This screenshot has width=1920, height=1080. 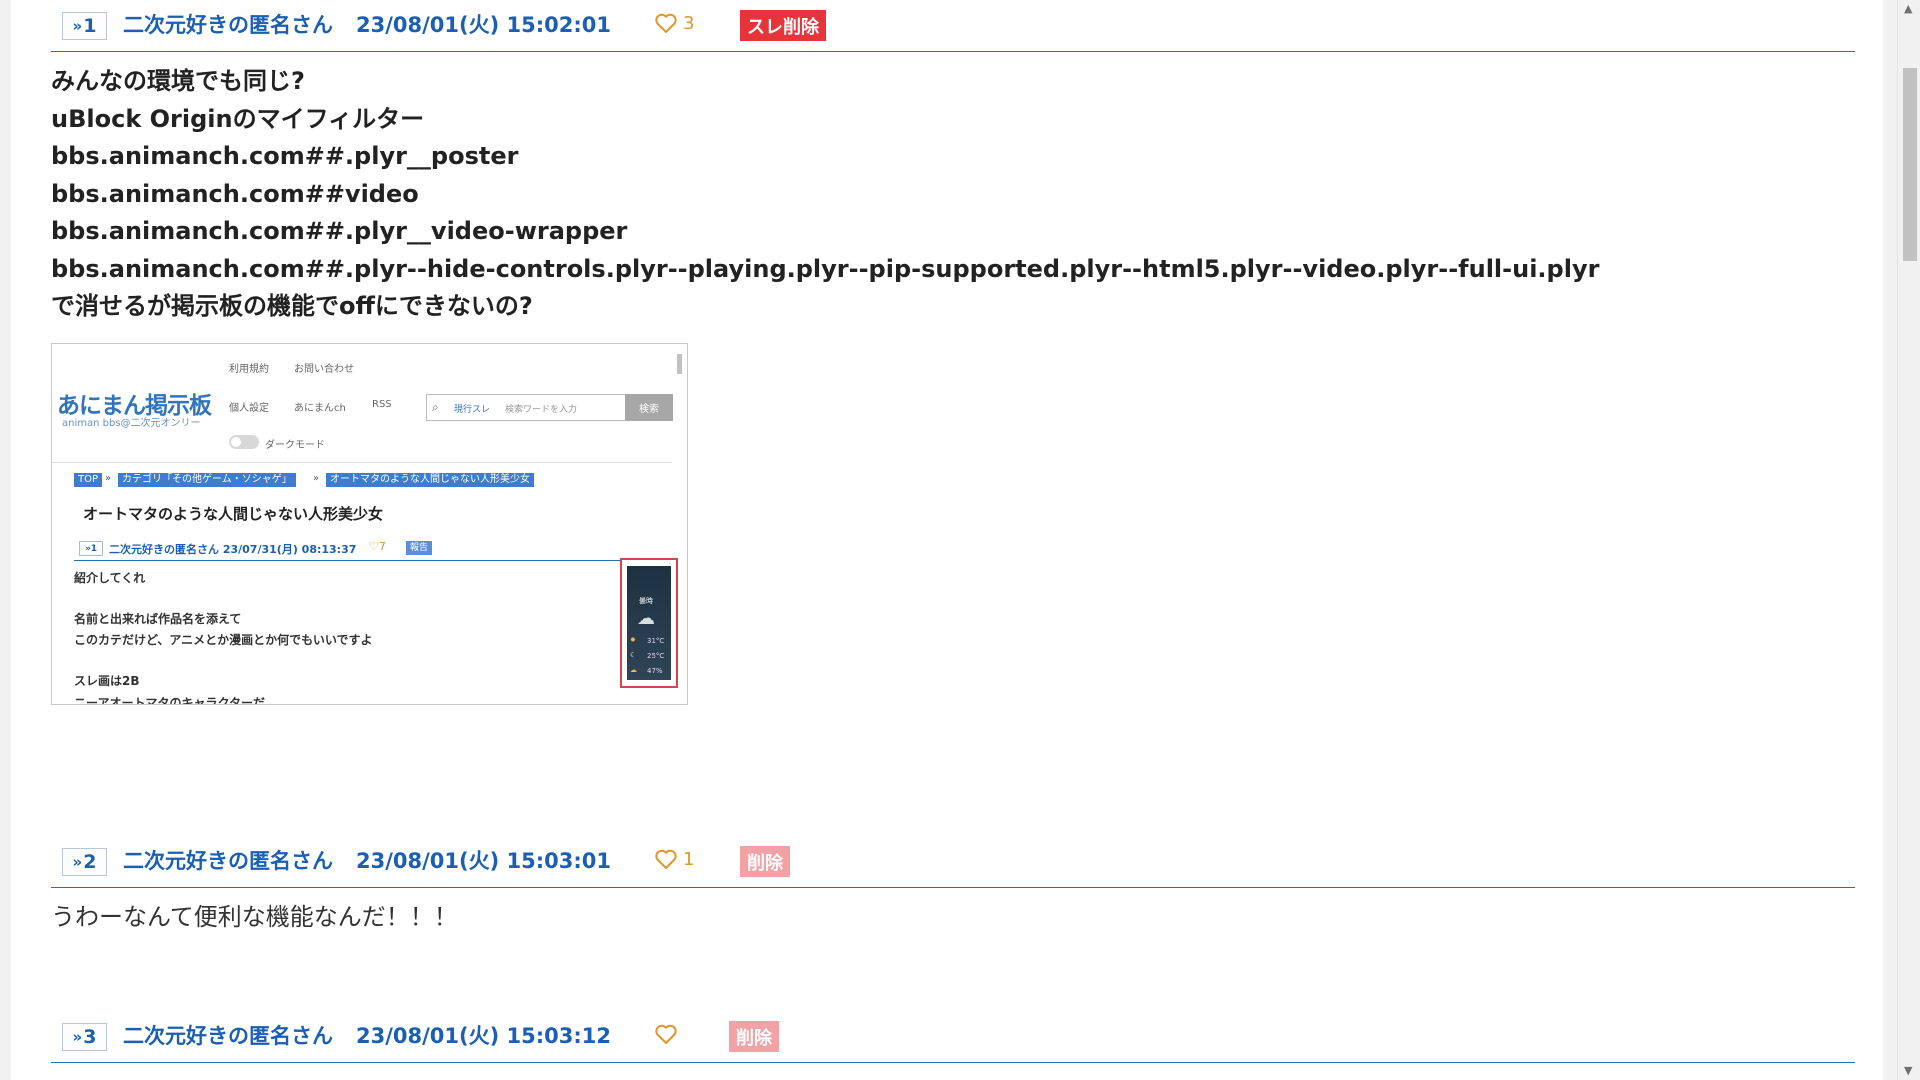 I want to click on post-body-2: うわーなんて便利な機能なんだ！！！, so click(x=254, y=917).